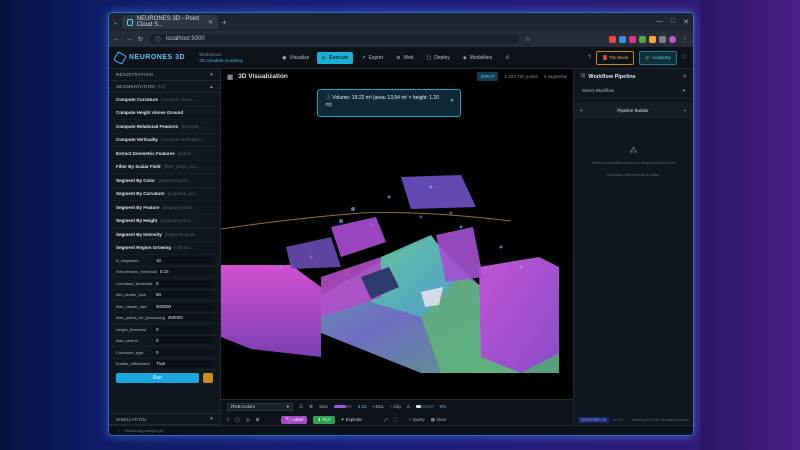 Image resolution: width=800 pixels, height=450 pixels. What do you see at coordinates (184, 272) in the screenshot?
I see `param-input: 0.15` at bounding box center [184, 272].